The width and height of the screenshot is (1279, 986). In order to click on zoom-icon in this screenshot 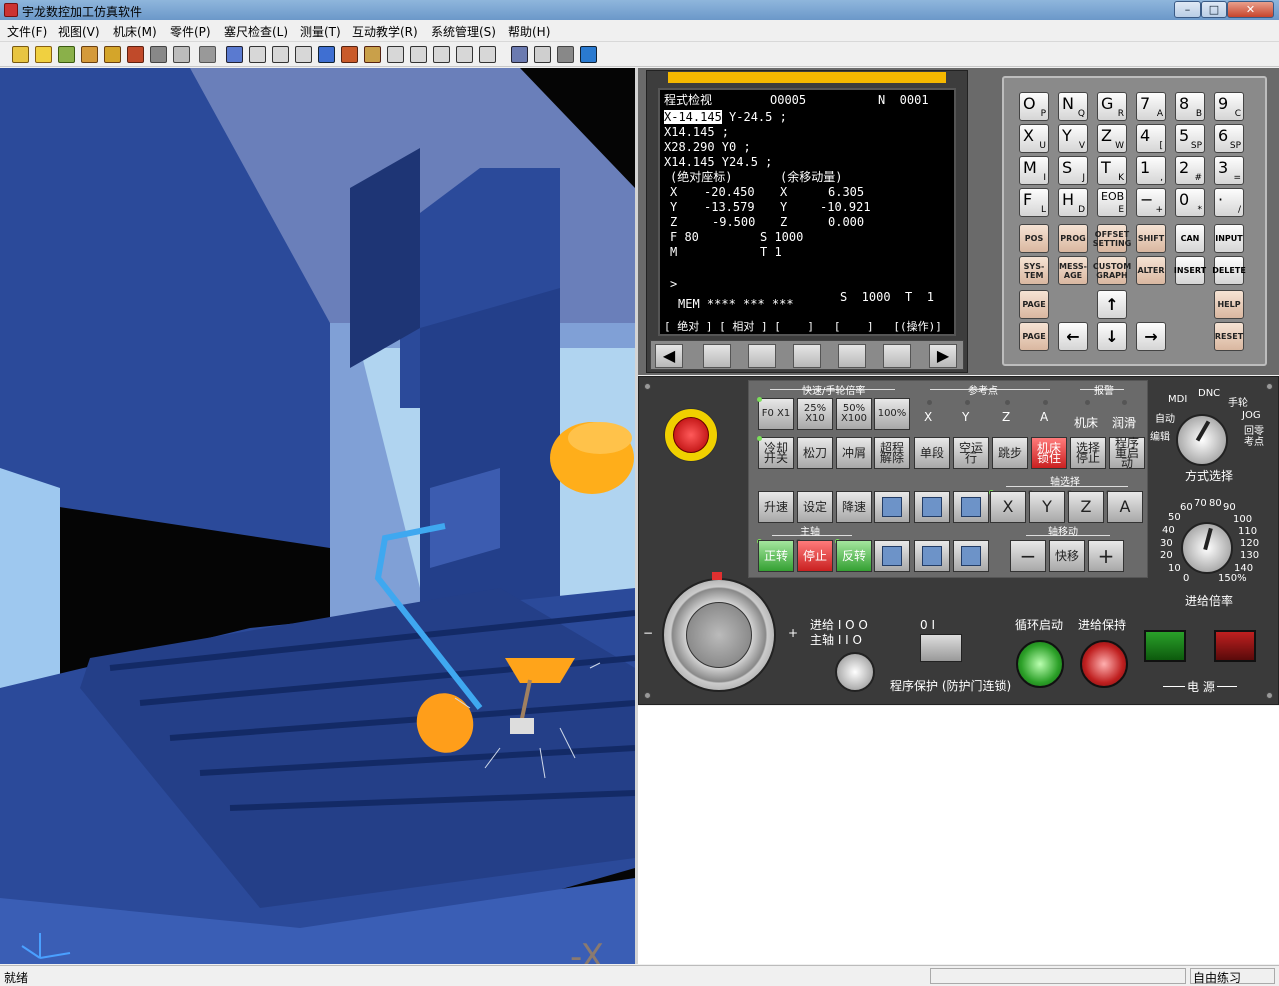, I will do `click(280, 54)`.